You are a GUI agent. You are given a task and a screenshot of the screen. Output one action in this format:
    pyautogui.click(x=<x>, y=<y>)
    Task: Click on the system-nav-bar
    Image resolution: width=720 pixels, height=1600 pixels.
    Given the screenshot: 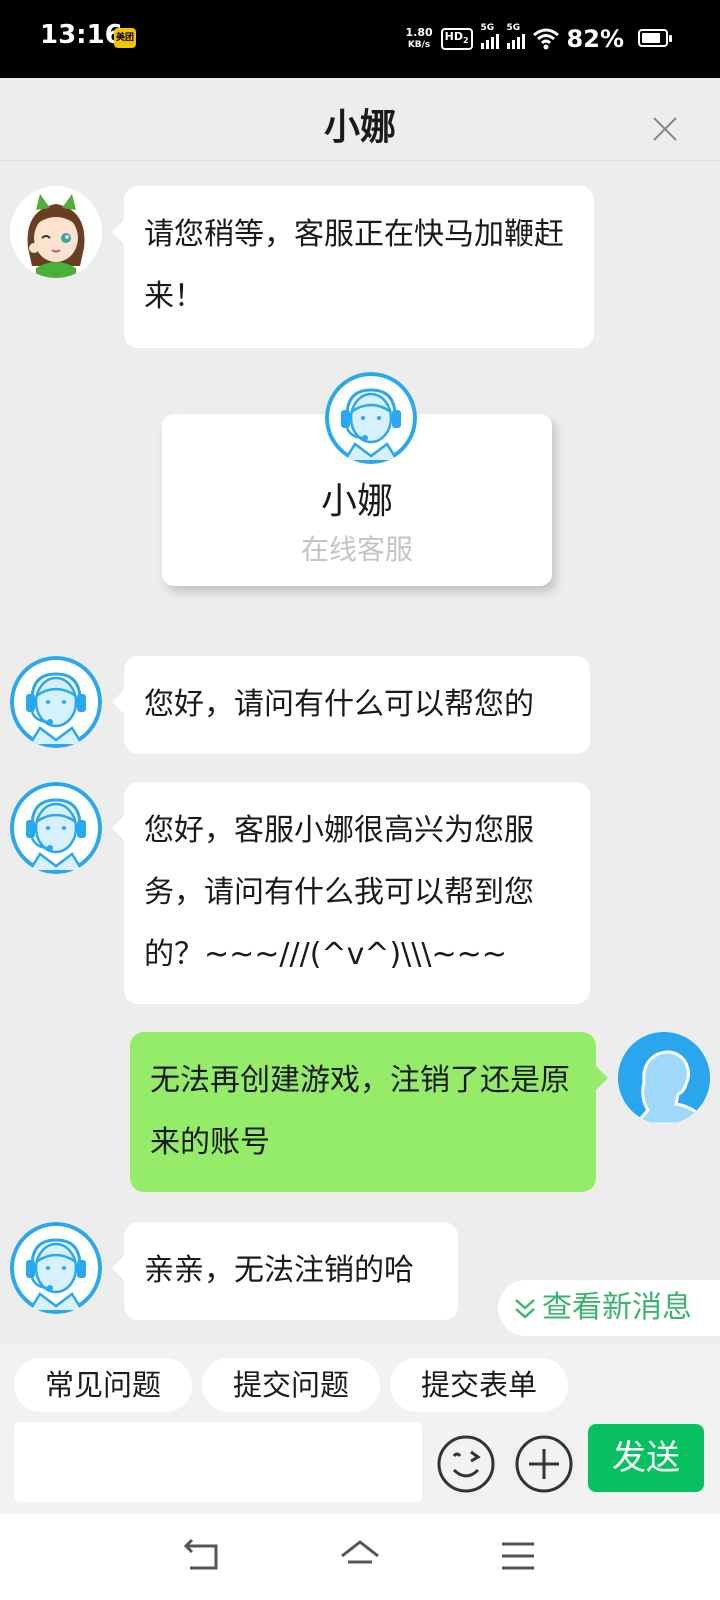 What is the action you would take?
    pyautogui.click(x=360, y=1557)
    